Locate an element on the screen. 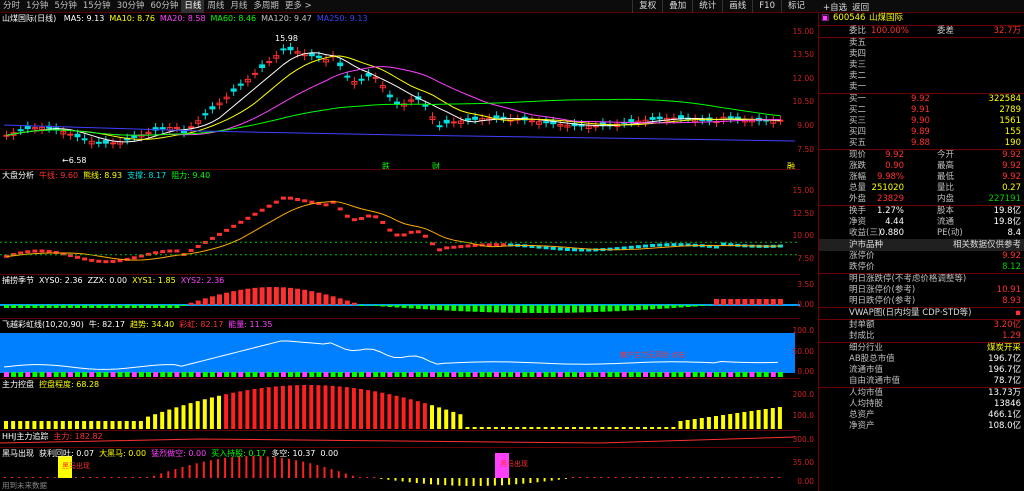 Image resolution: width=1024 pixels, height=491 pixels. tab-period-5: 60分钟 is located at coordinates (165, 6).